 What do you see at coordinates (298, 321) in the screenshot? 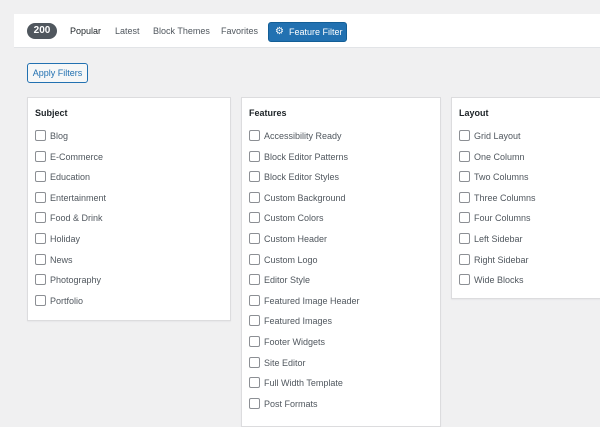
I see `filter-option-label: Featured Images` at bounding box center [298, 321].